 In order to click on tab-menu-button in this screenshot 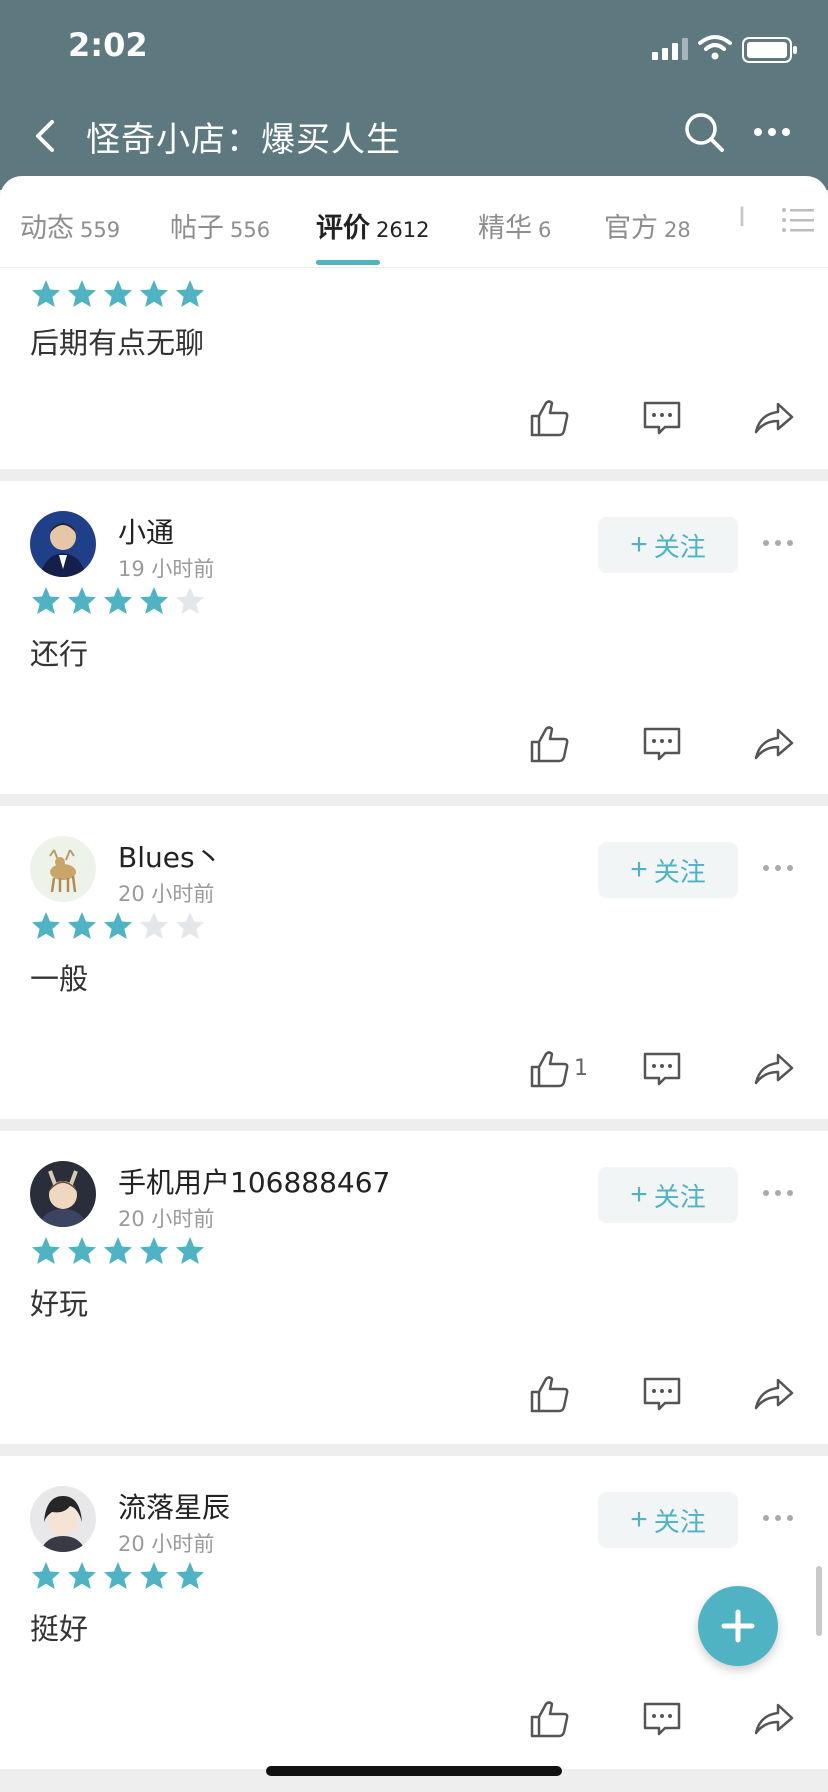, I will do `click(796, 220)`.